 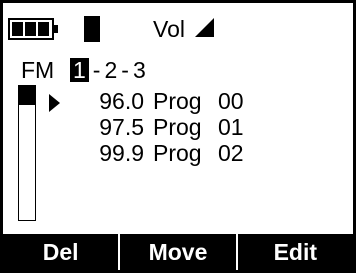 I want to click on scrollbar-thumb, so click(x=27, y=95).